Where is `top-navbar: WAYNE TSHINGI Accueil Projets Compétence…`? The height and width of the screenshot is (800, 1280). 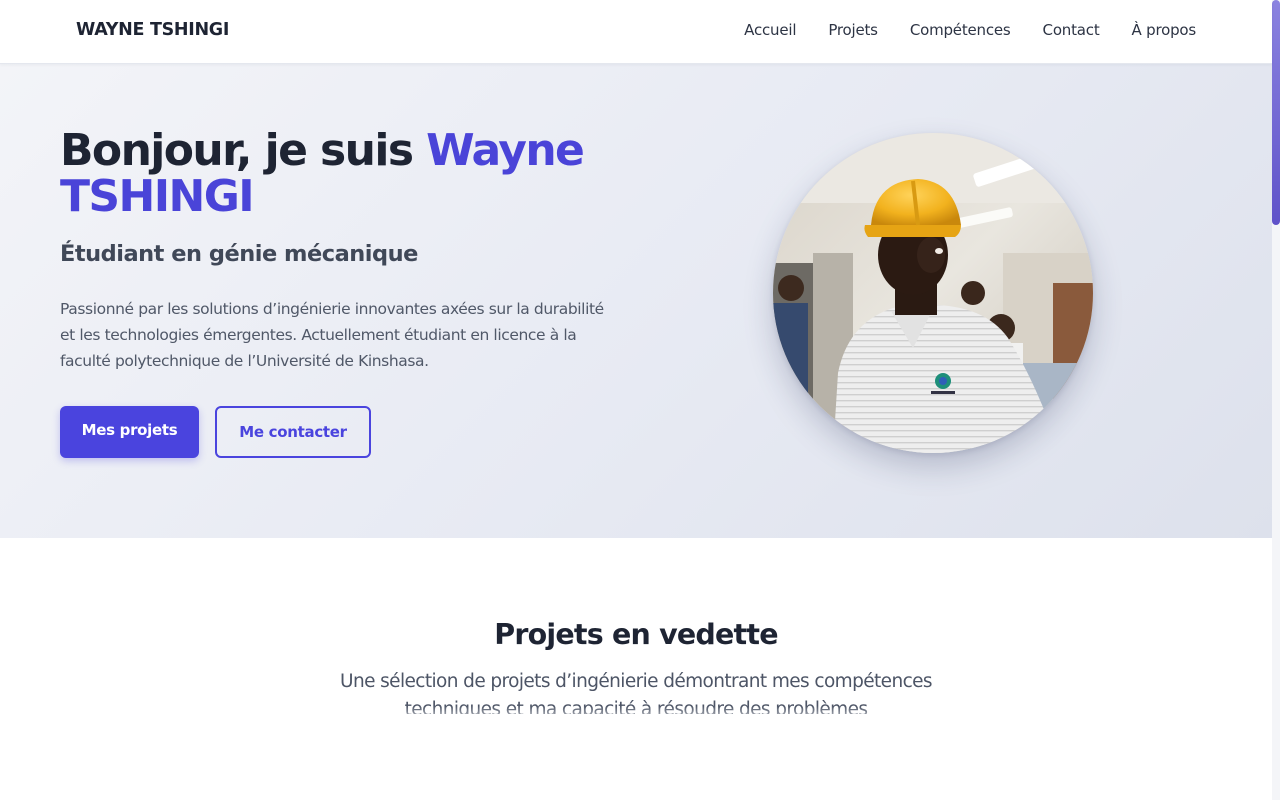
top-navbar: WAYNE TSHINGI Accueil Projets Compétence… is located at coordinates (636, 32).